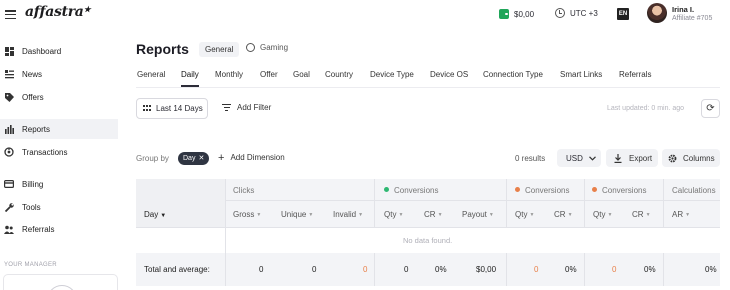 This screenshot has height=290, width=730. What do you see at coordinates (623, 14) in the screenshot?
I see `language-selector: EN` at bounding box center [623, 14].